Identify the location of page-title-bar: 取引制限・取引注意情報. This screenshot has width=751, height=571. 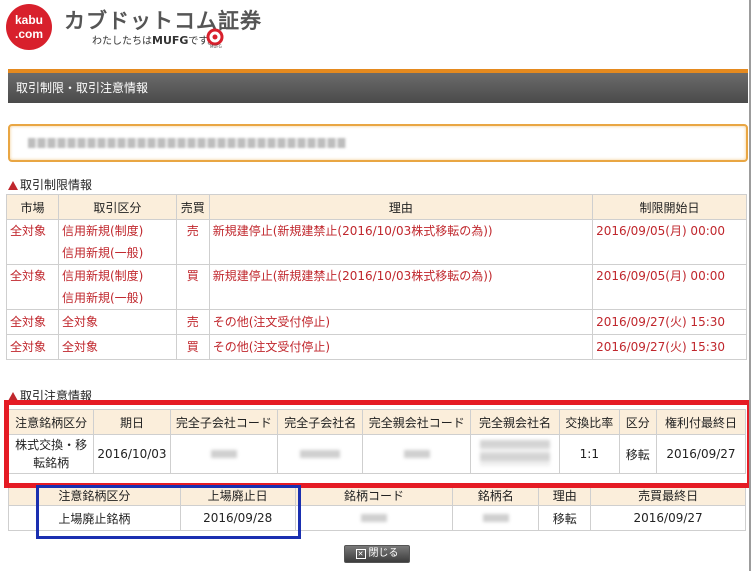
(378, 88).